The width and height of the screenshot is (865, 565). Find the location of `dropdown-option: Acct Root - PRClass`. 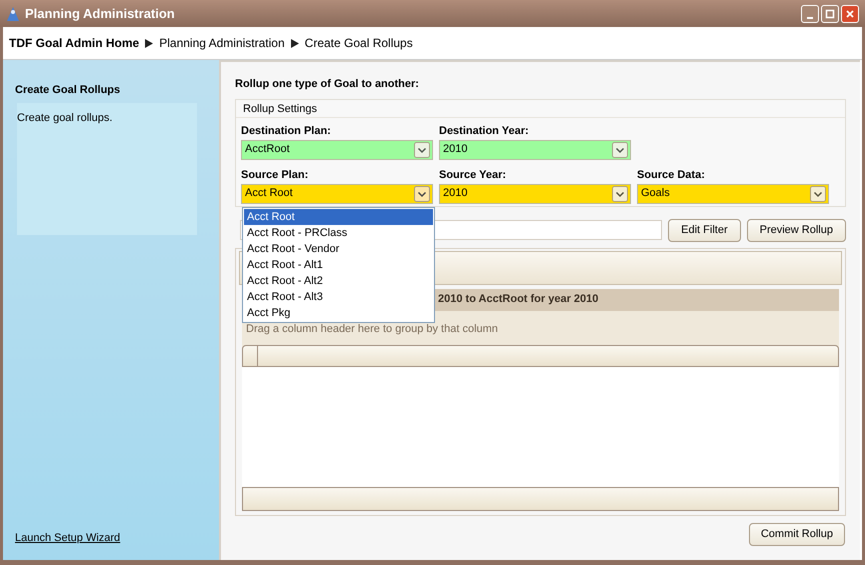

dropdown-option: Acct Root - PRClass is located at coordinates (338, 233).